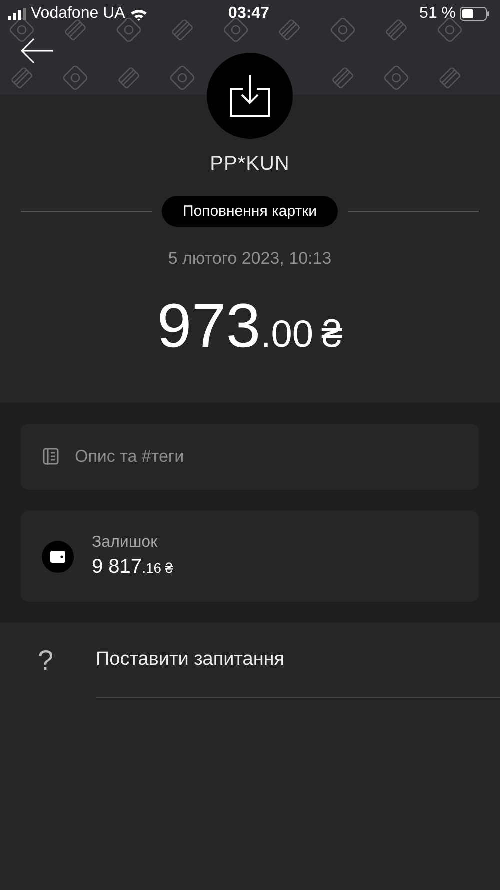 This screenshot has width=500, height=890. What do you see at coordinates (51, 457) in the screenshot?
I see `notebook-icon` at bounding box center [51, 457].